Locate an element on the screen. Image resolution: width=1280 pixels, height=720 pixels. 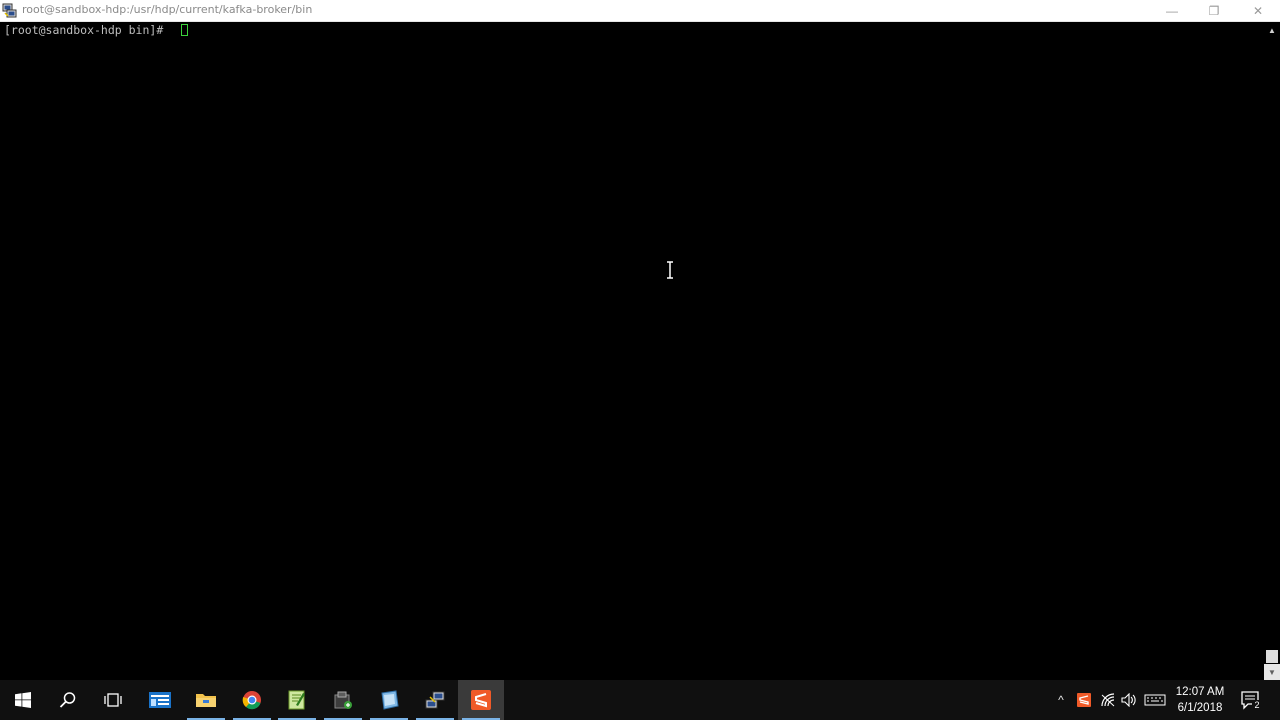
scroll-thumb is located at coordinates (1272, 656).